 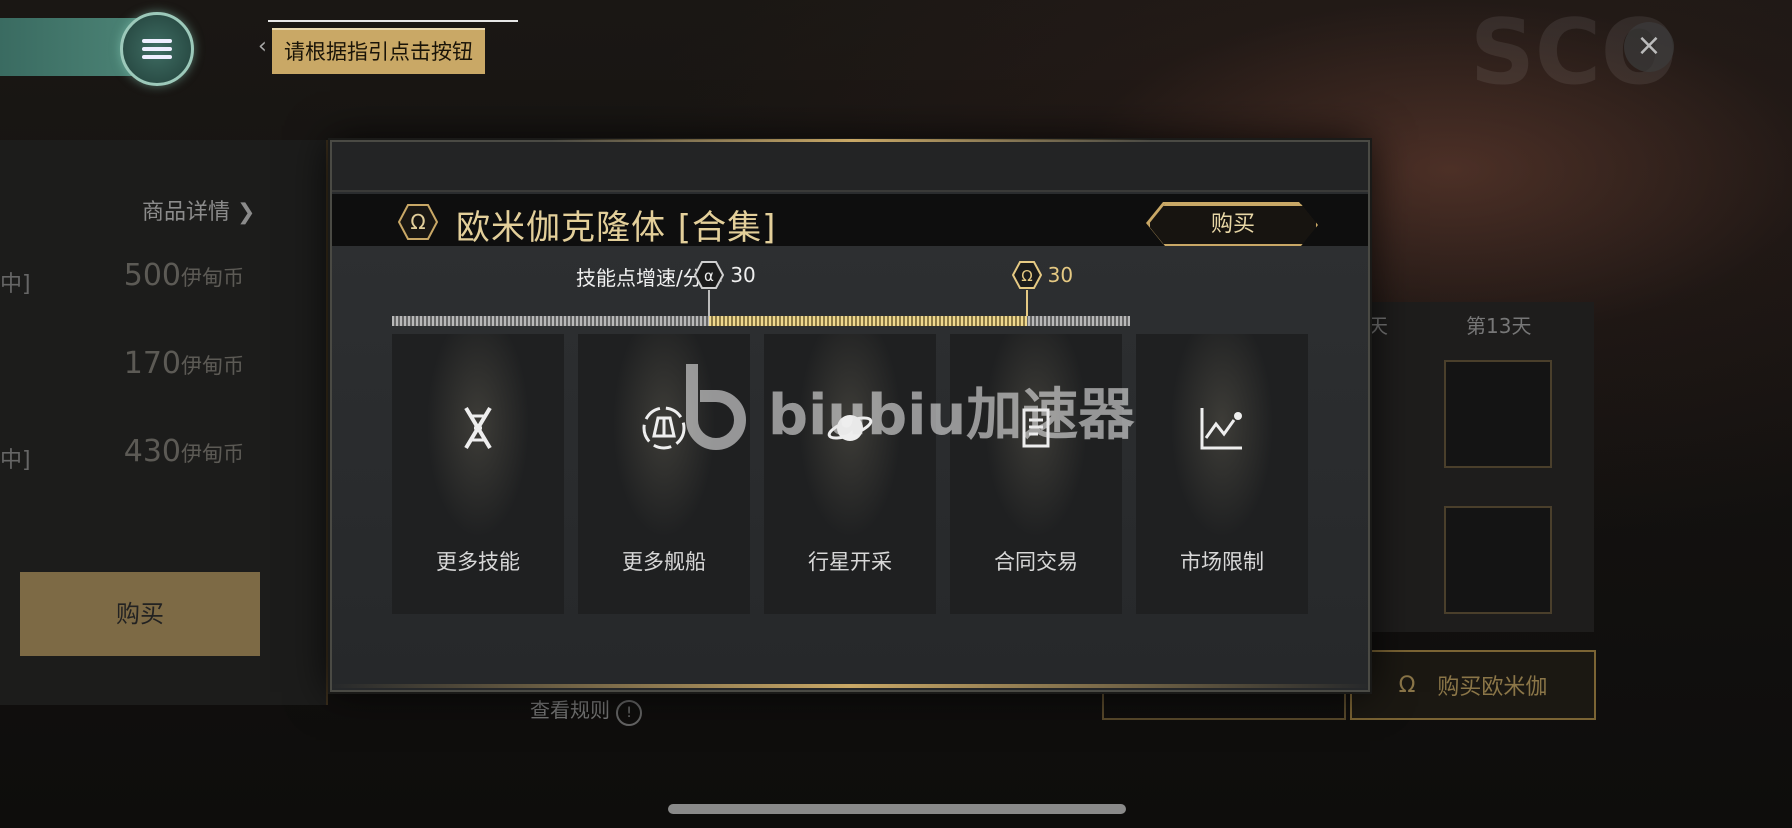 What do you see at coordinates (743, 275) in the screenshot?
I see `alpha-value: 30` at bounding box center [743, 275].